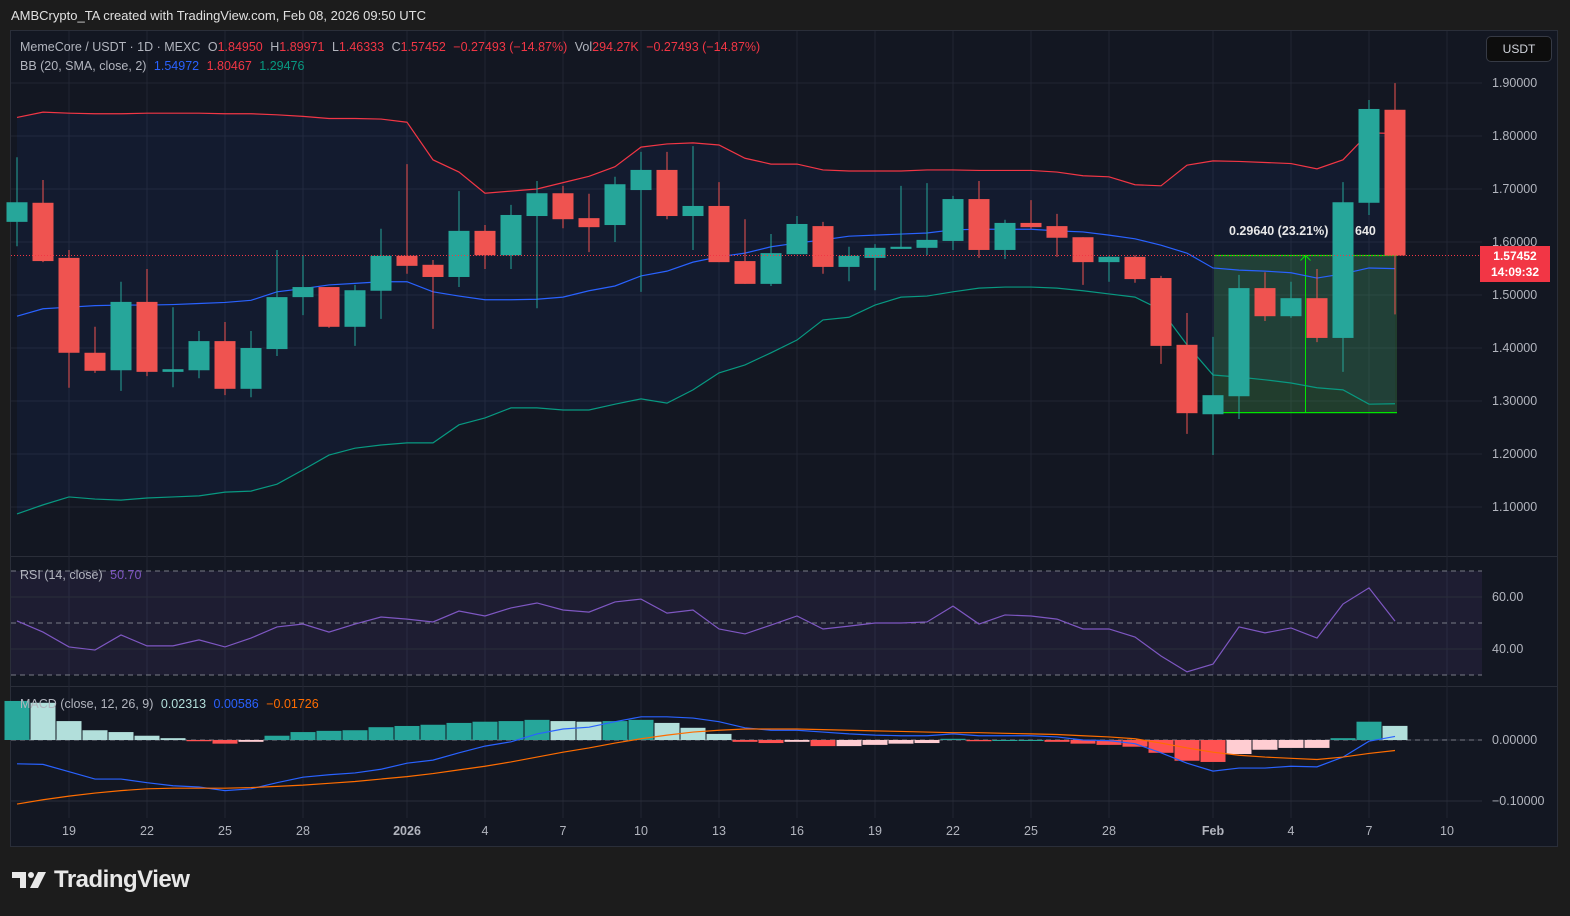 The width and height of the screenshot is (1570, 916). What do you see at coordinates (229, 66) in the screenshot?
I see `bb-upper-value: 1.80467` at bounding box center [229, 66].